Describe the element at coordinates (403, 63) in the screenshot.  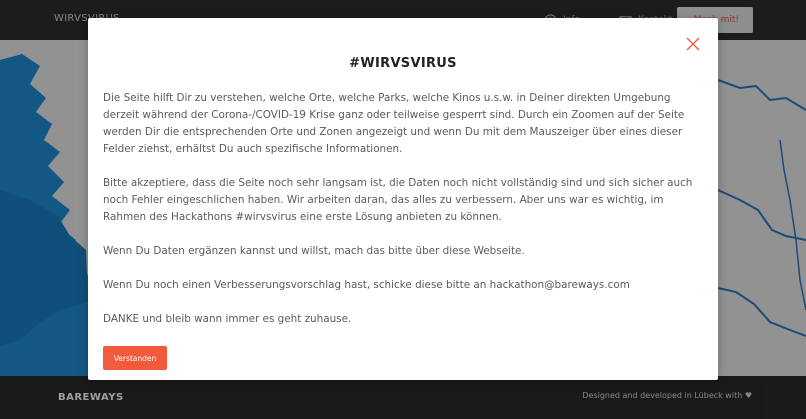
I see `modal-title: #WIRVSVIRUS` at that location.